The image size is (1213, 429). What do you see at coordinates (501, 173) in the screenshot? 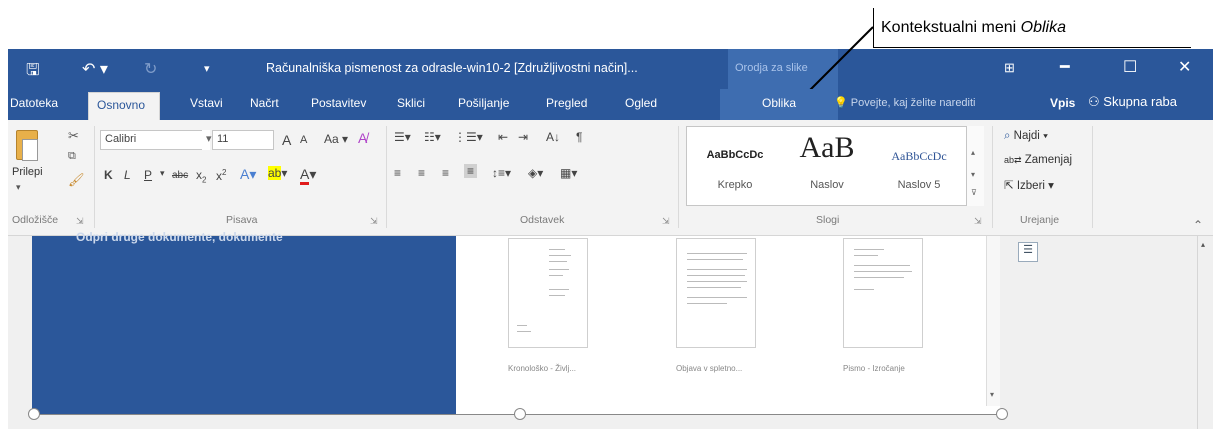
I see `line-spacing-icon: ↕≡▾` at bounding box center [501, 173].